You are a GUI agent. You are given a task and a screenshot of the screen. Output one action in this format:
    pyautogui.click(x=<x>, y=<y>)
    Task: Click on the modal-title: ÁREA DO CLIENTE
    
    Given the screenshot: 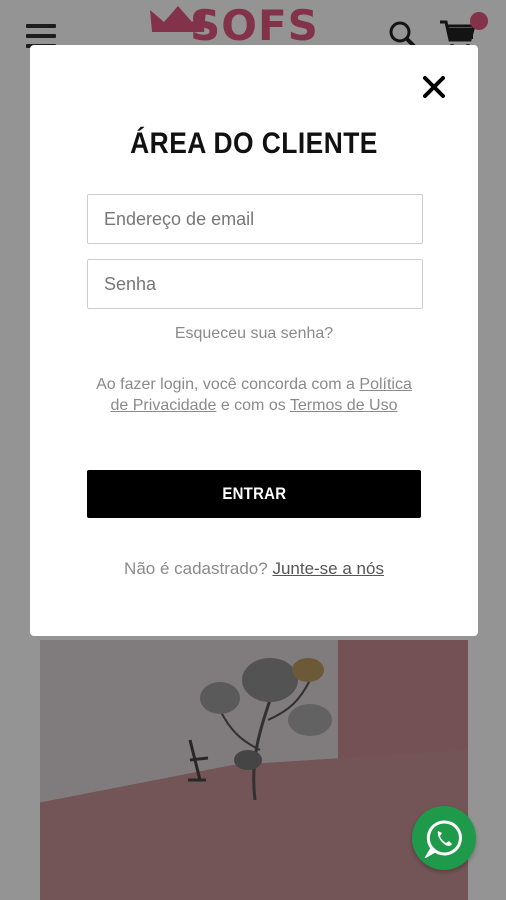 What is the action you would take?
    pyautogui.click(x=254, y=143)
    